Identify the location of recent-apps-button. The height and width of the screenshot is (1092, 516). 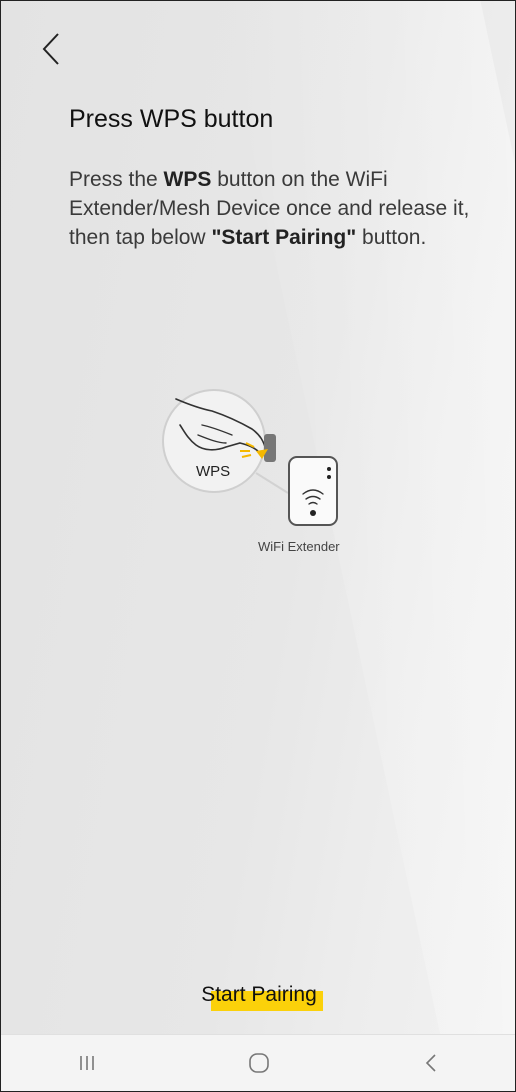
(87, 1063).